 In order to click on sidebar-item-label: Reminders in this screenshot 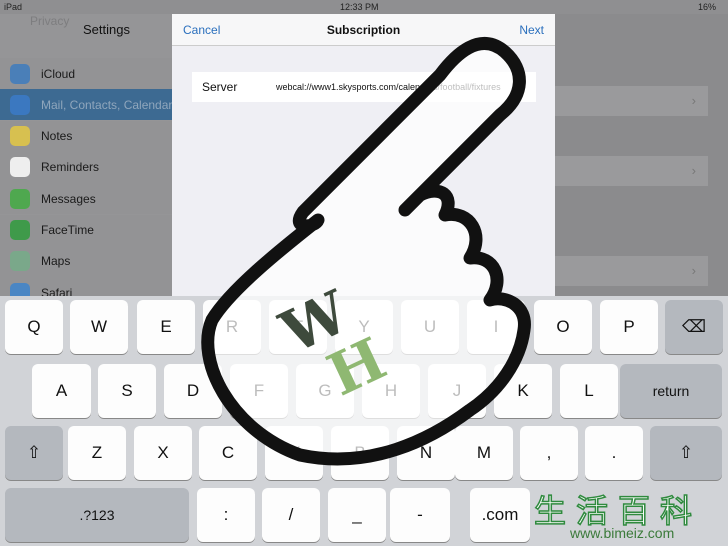, I will do `click(70, 167)`.